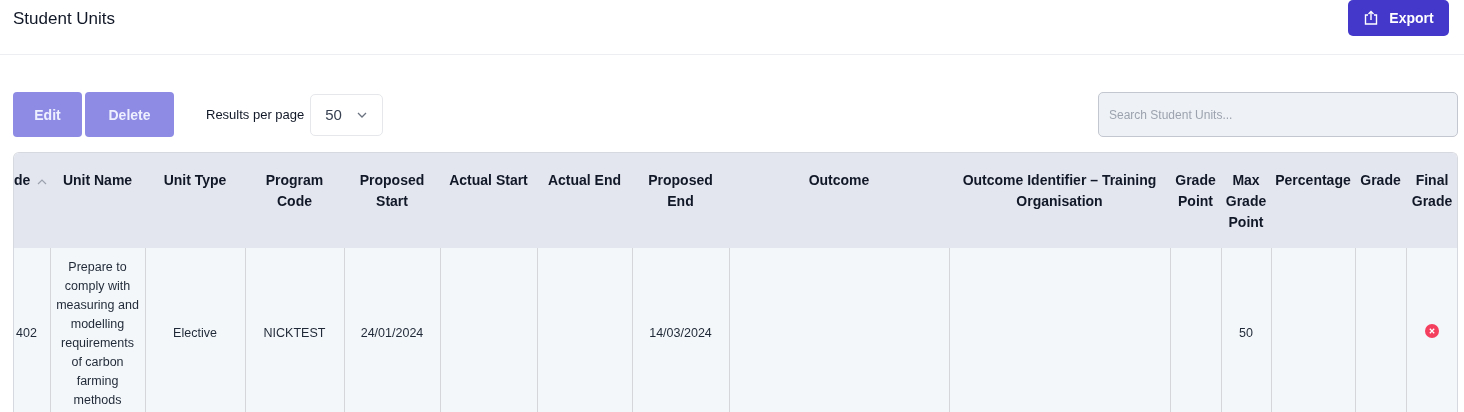 This screenshot has height=412, width=1464. What do you see at coordinates (680, 333) in the screenshot?
I see `table-cell: 14/03/2024` at bounding box center [680, 333].